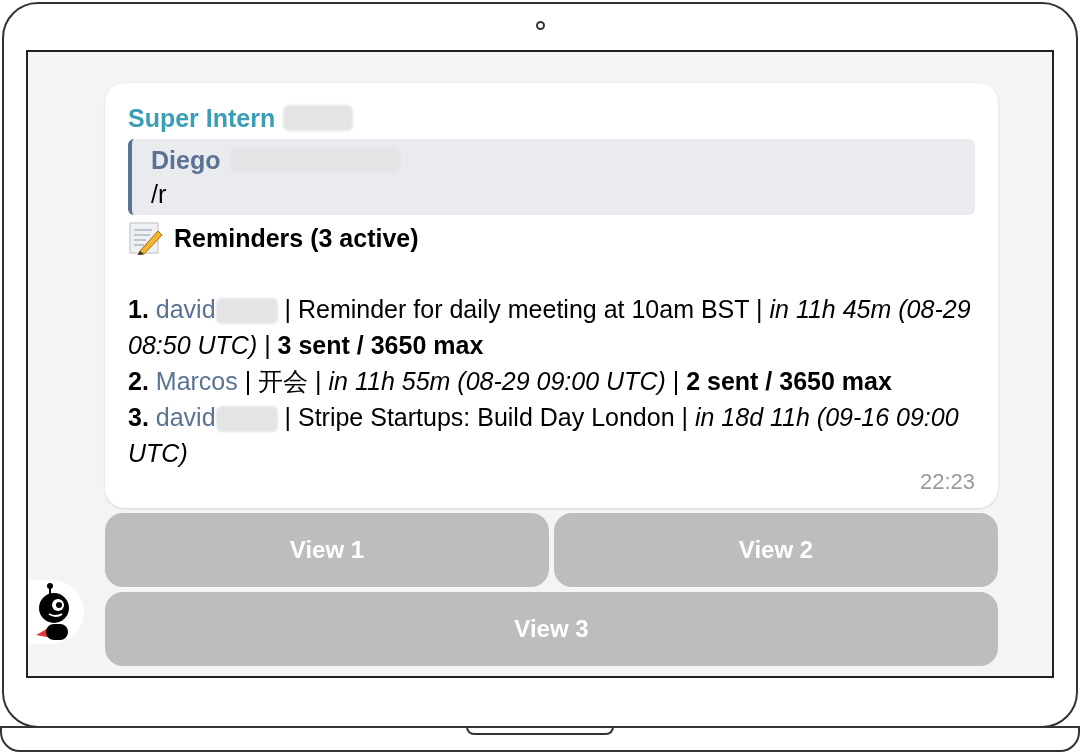 Image resolution: width=1080 pixels, height=755 pixels. What do you see at coordinates (510, 381) in the screenshot?
I see `reminder-entry: 2. Marcos | 开会 | in 11h 55m (08-29 09:00 UTC) | 2 sent / 3650 max` at bounding box center [510, 381].